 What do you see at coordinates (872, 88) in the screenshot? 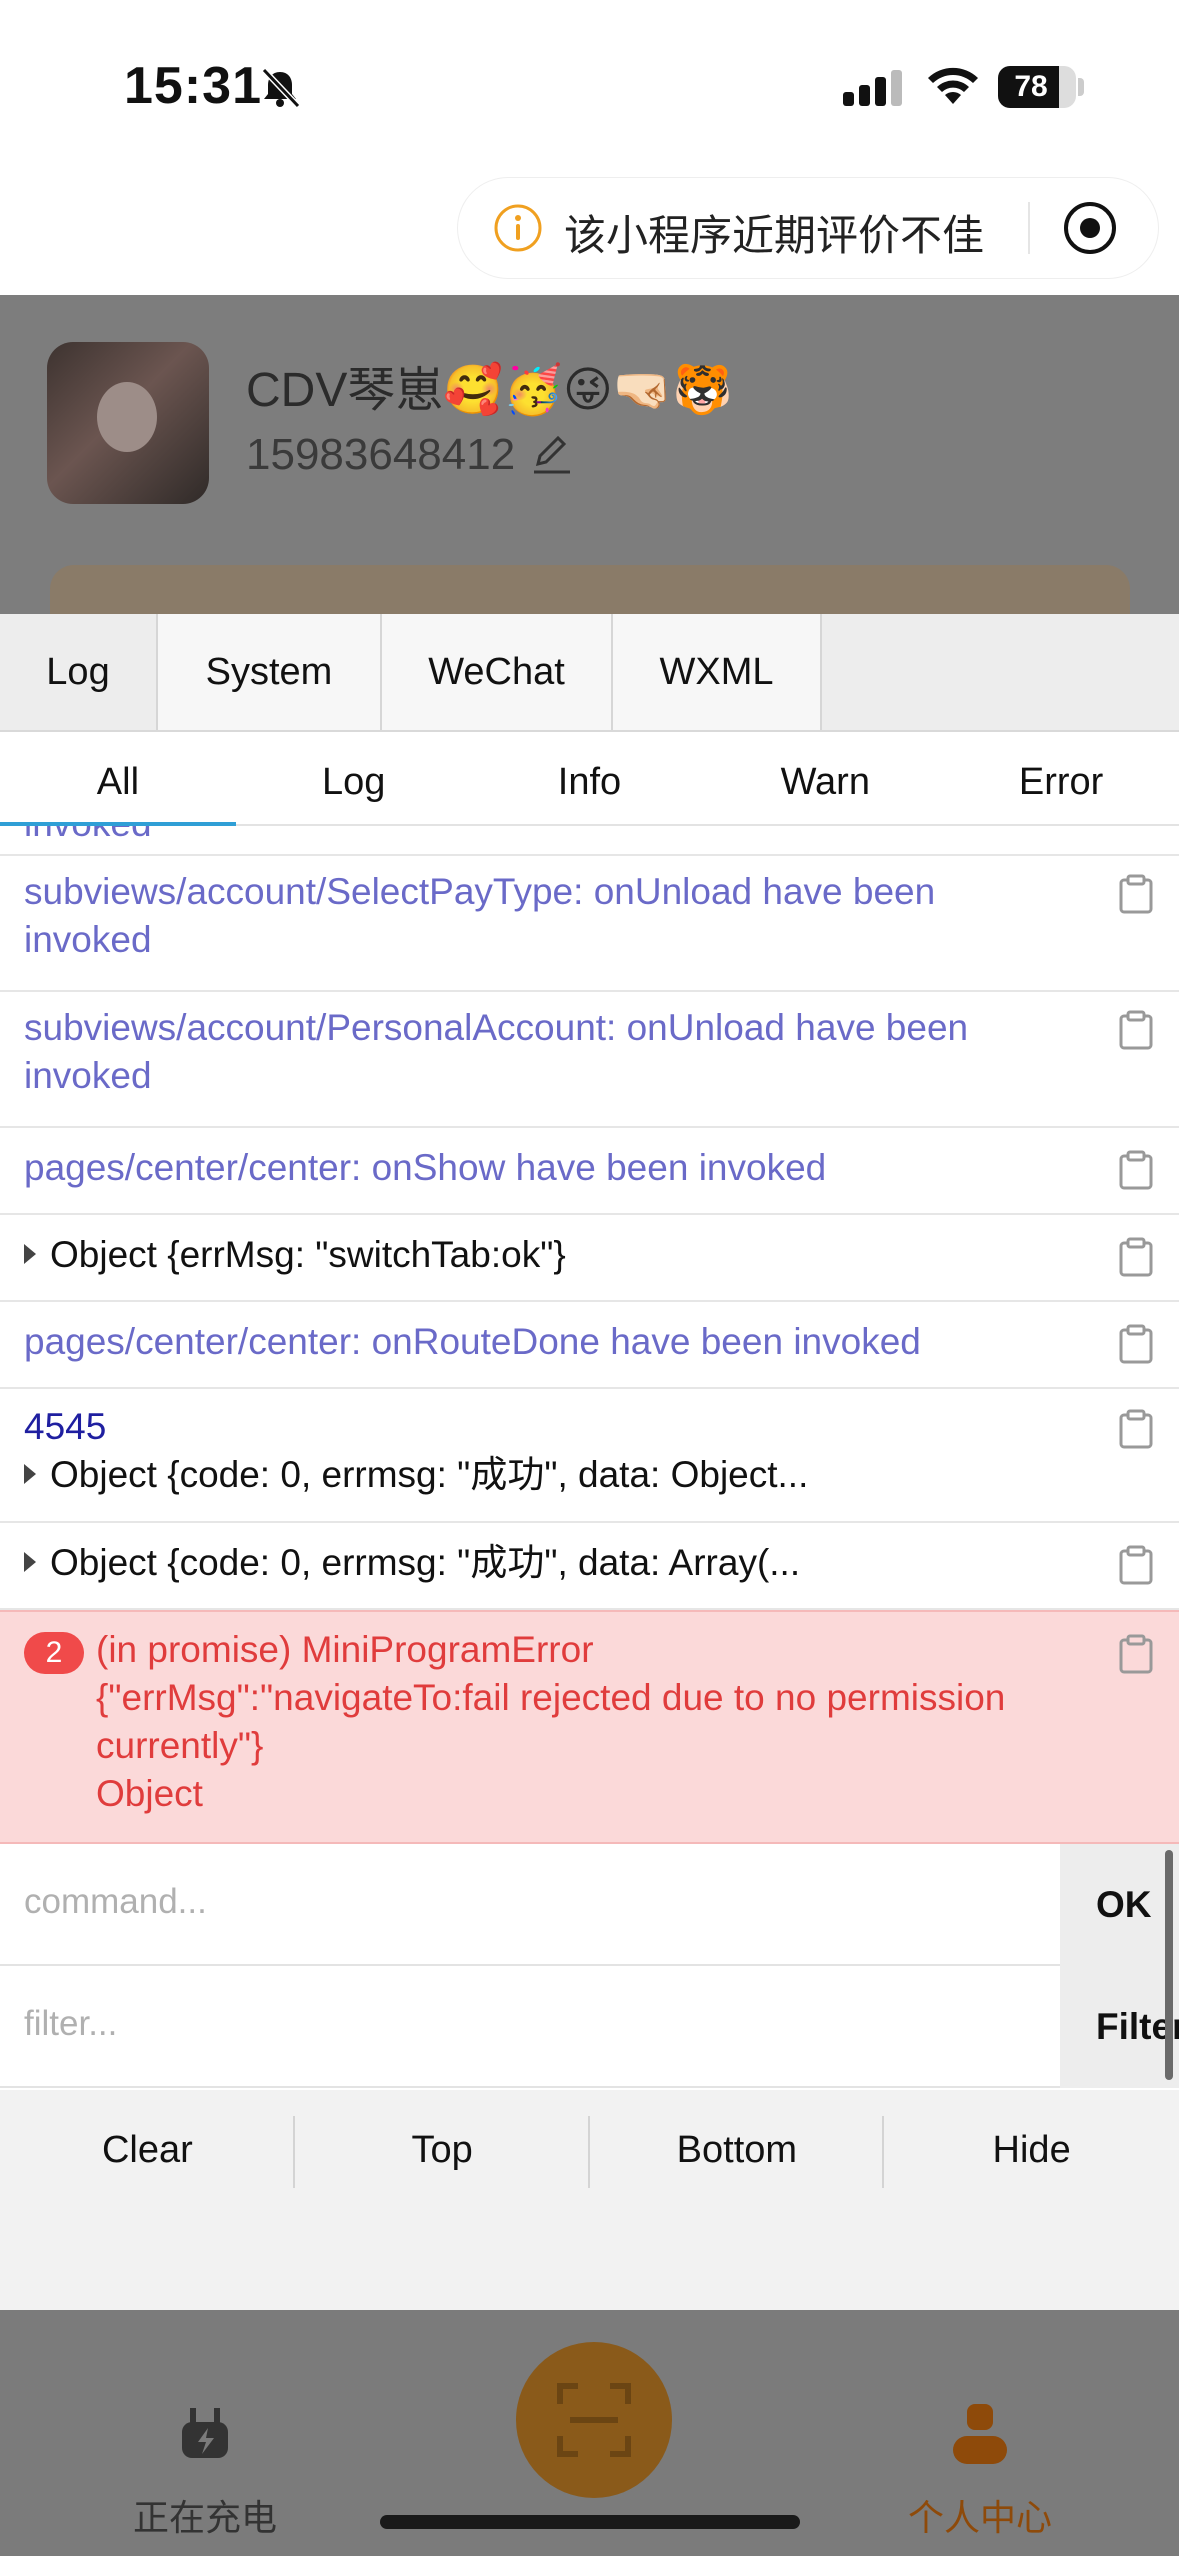
I see `signal-icon` at bounding box center [872, 88].